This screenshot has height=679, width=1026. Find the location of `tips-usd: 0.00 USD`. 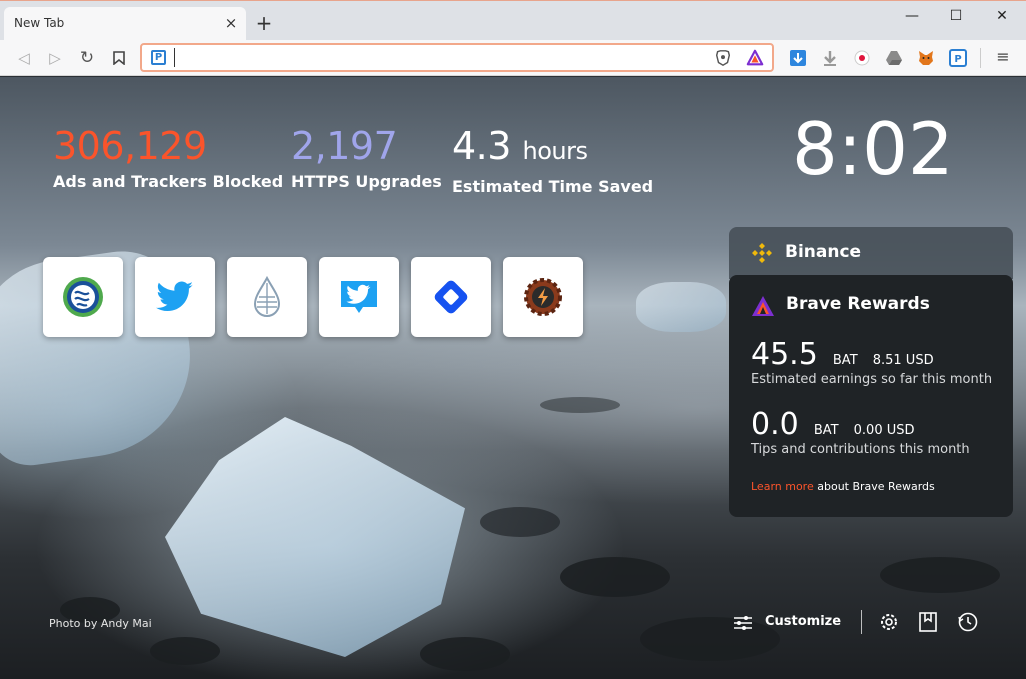

tips-usd: 0.00 USD is located at coordinates (884, 430).